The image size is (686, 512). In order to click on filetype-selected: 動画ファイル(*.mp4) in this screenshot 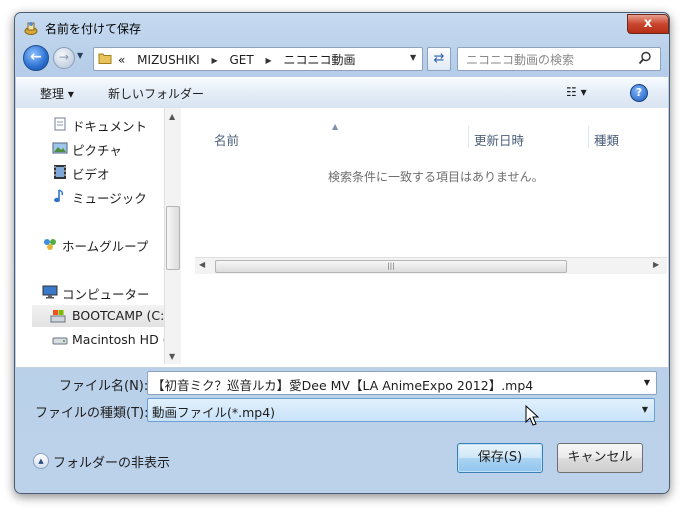, I will do `click(214, 412)`.